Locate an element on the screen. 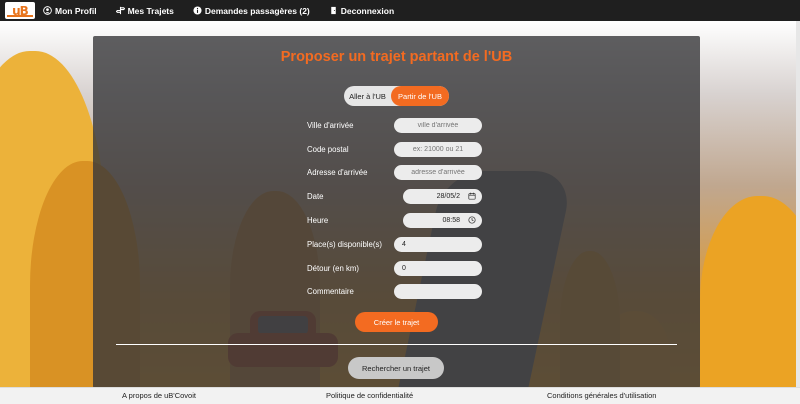  direction-toggle: Aller à l'UB Partir de l'UB is located at coordinates (396, 96).